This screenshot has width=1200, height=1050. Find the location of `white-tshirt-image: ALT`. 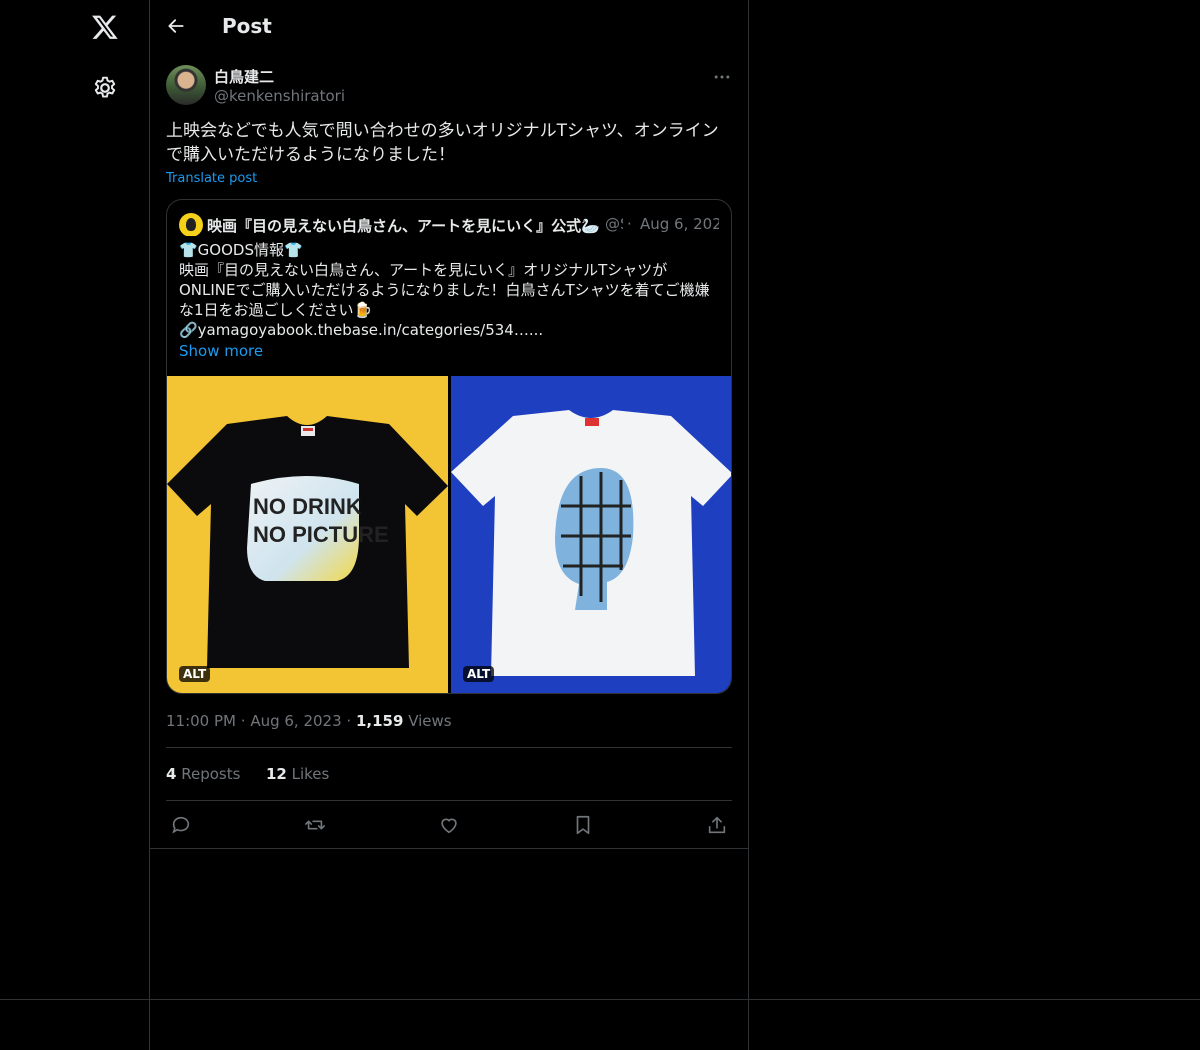

white-tshirt-image: ALT is located at coordinates (591, 534).